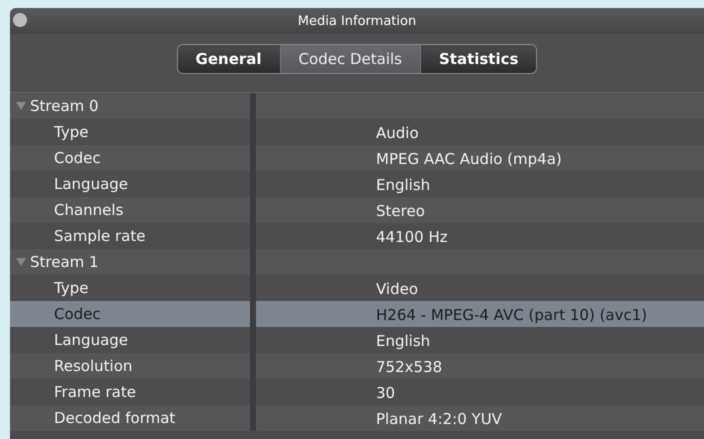 The width and height of the screenshot is (704, 439). Describe the element at coordinates (469, 159) in the screenshot. I see `property-value: MPEG AAC Audio (mp4a)` at that location.